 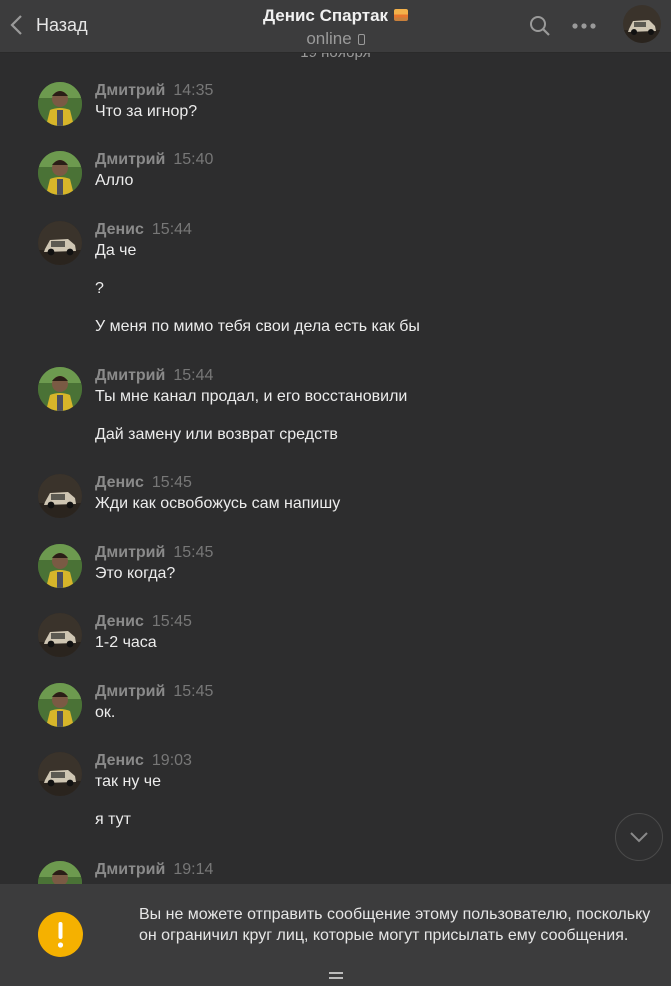 I want to click on message-time: 19:03, so click(x=171, y=760).